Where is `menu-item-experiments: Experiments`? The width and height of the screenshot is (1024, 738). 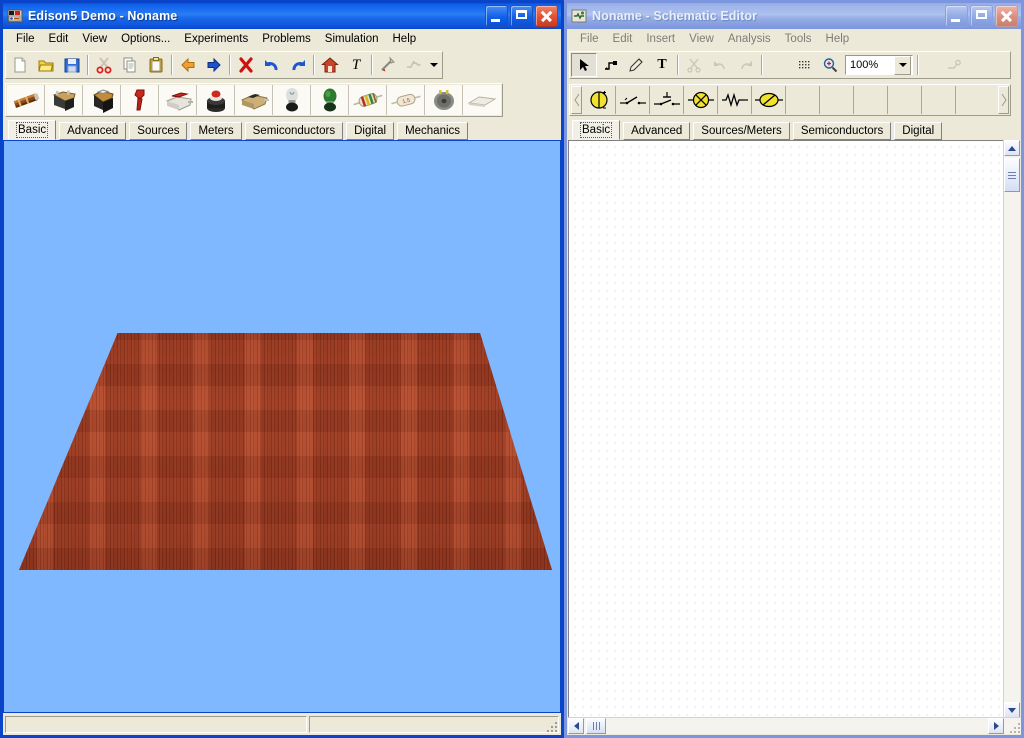
menu-item-experiments: Experiments is located at coordinates (216, 39).